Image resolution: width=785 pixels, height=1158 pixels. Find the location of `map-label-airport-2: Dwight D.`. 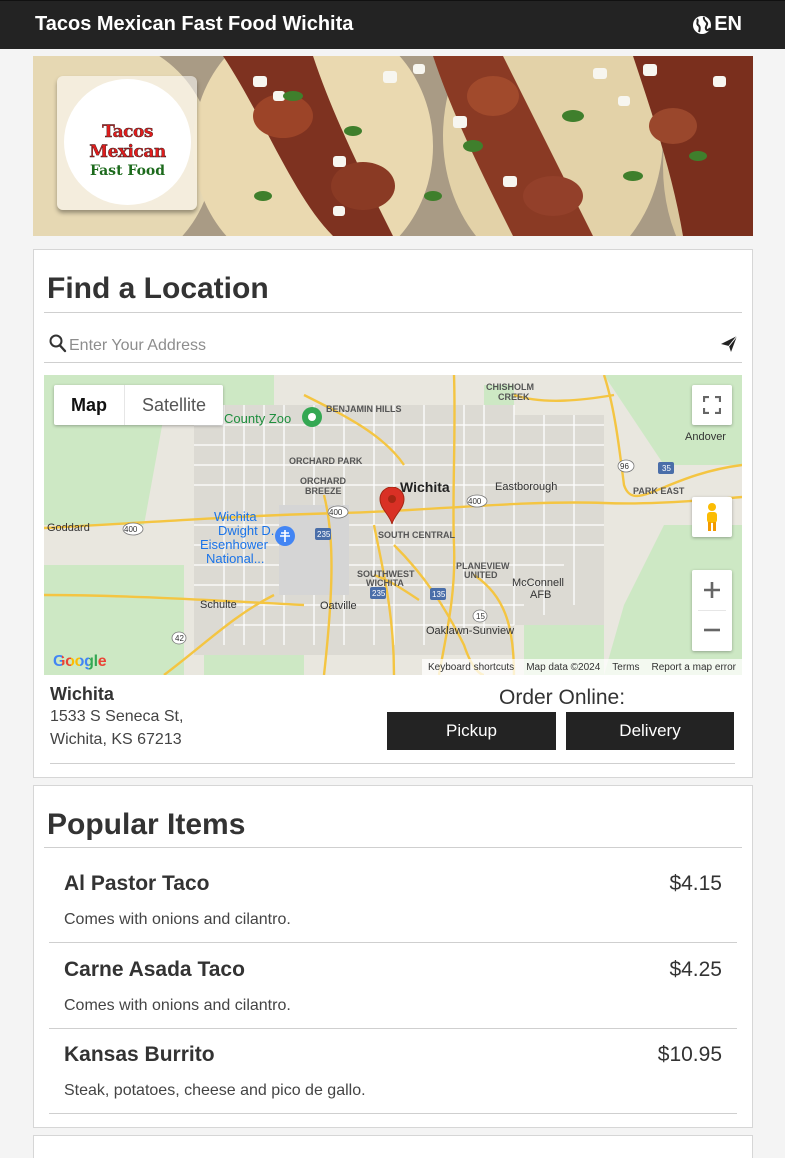

map-label-airport-2: Dwight D. is located at coordinates (246, 530).